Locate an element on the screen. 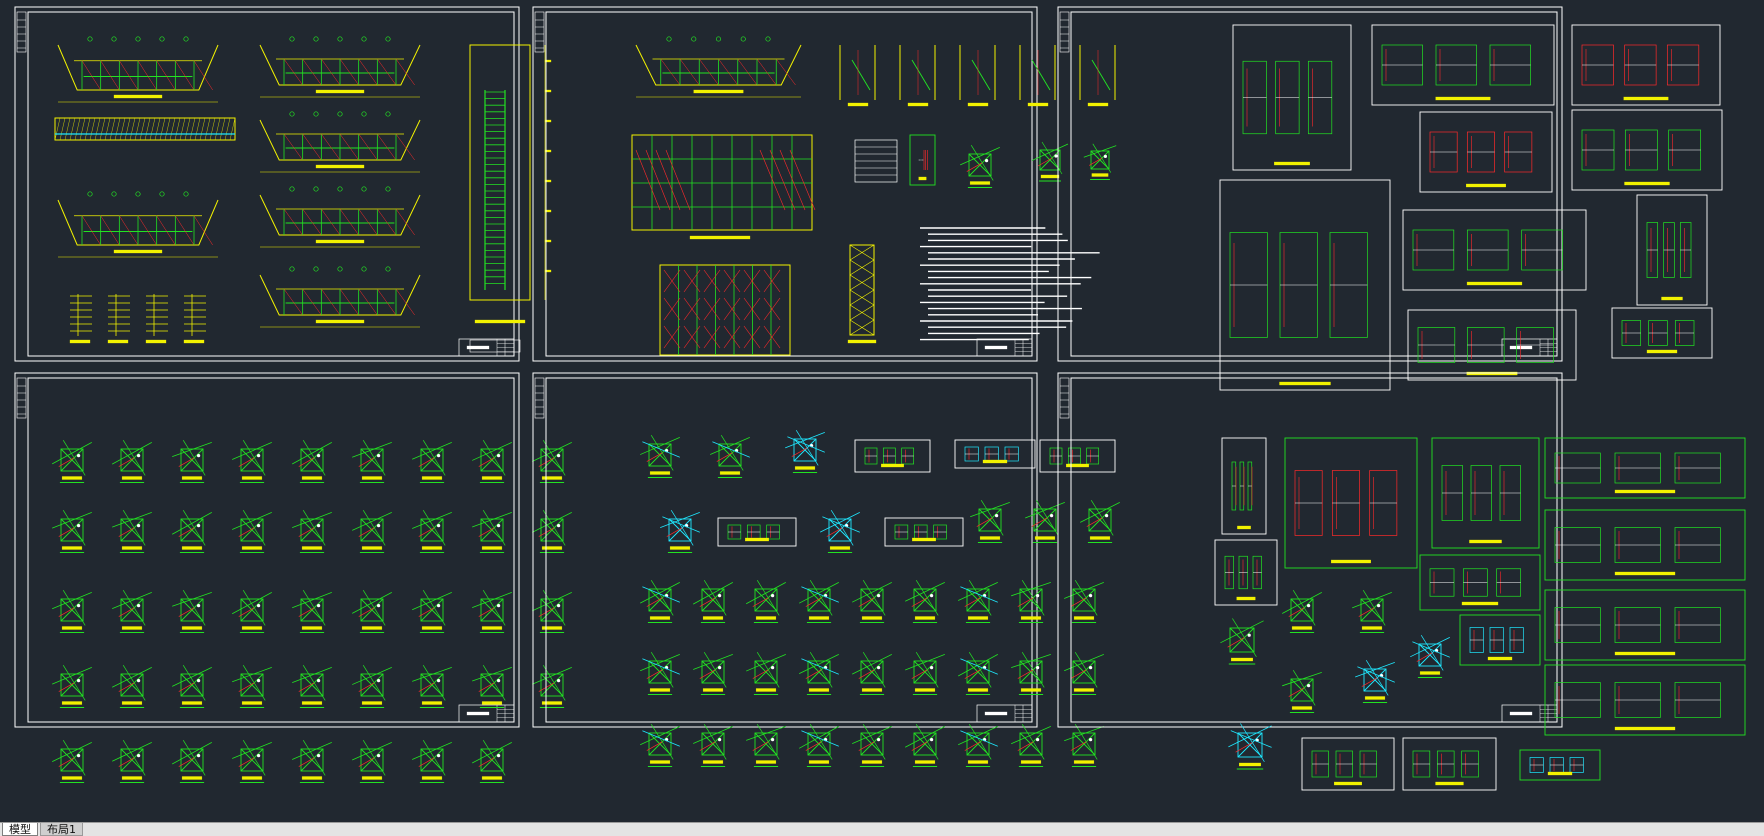  tab-layout1: 布局1 is located at coordinates (61, 829).